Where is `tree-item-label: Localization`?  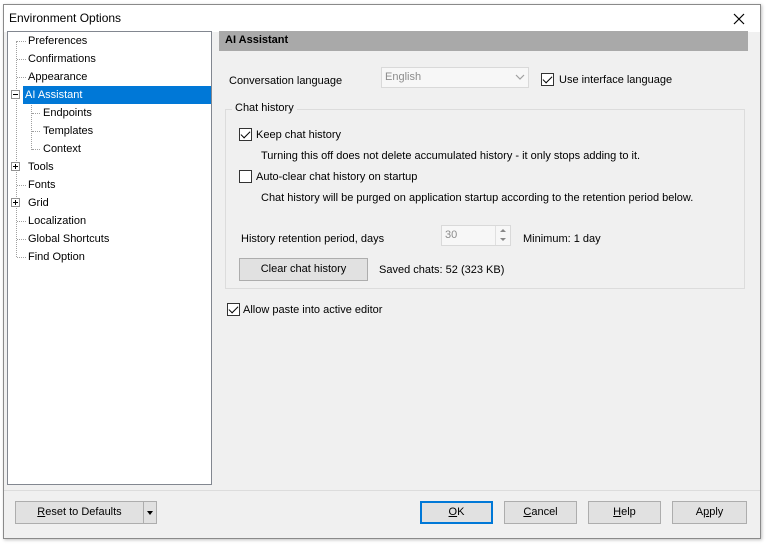
tree-item-label: Localization is located at coordinates (57, 221).